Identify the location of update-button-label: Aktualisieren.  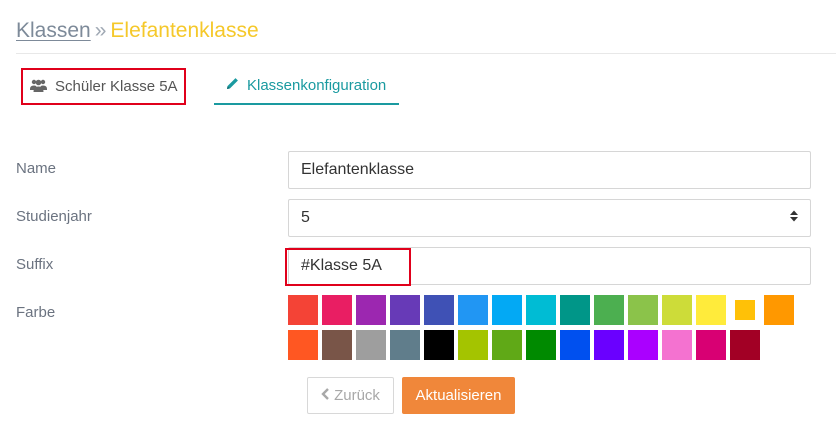
(458, 395).